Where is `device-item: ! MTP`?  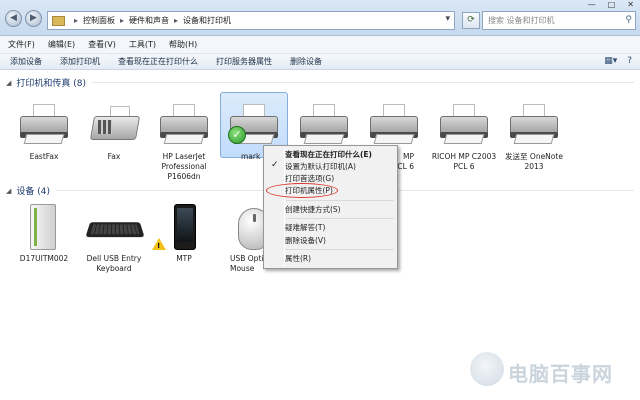
device-item: ! MTP is located at coordinates (184, 234).